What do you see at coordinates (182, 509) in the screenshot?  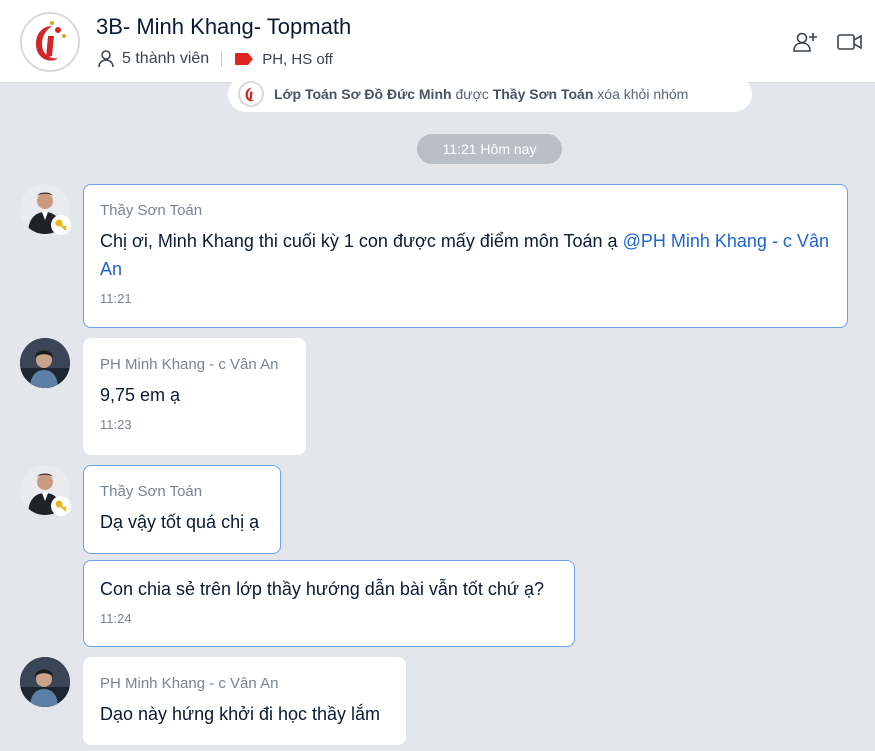 I see `message-bubble: Thầy Sơn Toán Dạ vậy tốt quá chị ạ` at bounding box center [182, 509].